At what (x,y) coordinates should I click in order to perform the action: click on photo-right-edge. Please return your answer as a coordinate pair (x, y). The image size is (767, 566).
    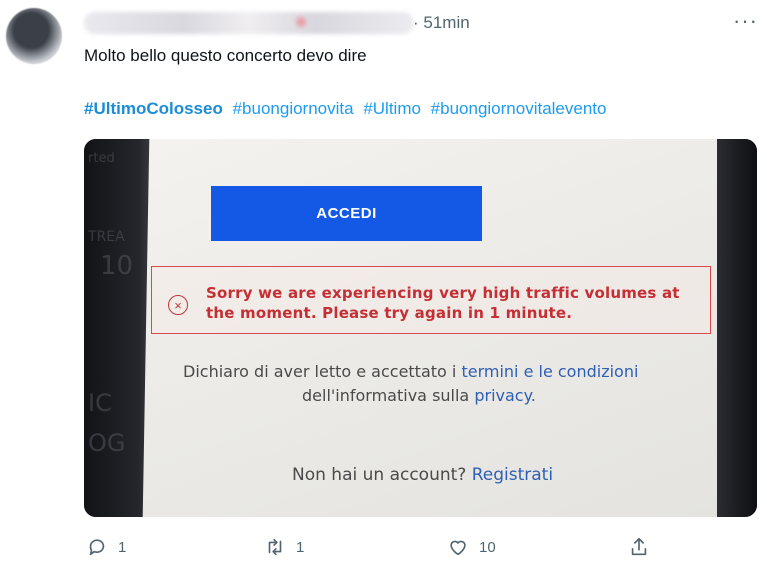
    Looking at the image, I should click on (737, 328).